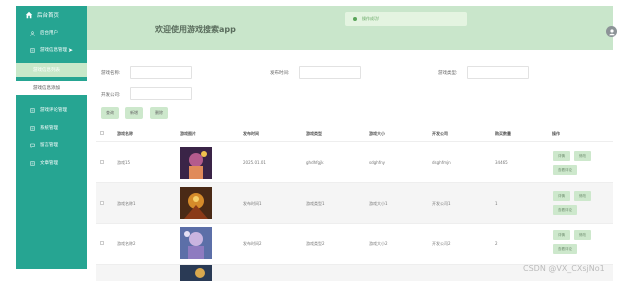  Describe the element at coordinates (448, 73) in the screenshot. I see `game-type-label: 游戏类型:` at that location.